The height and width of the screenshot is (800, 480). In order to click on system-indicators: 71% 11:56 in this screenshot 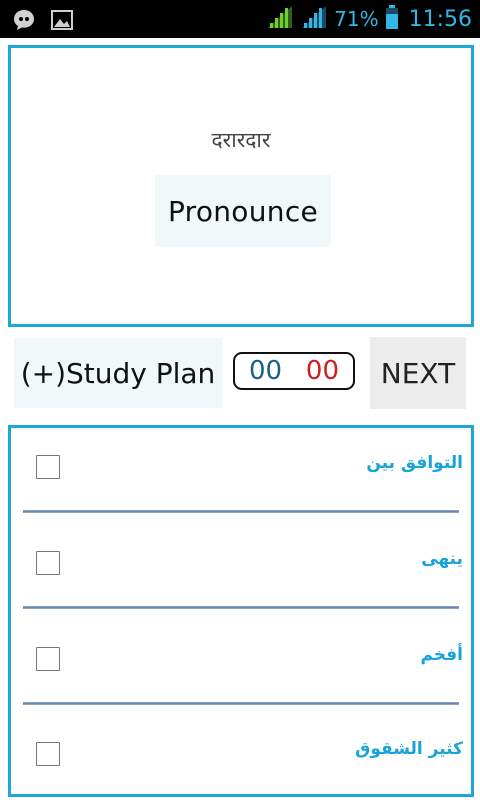, I will do `click(369, 19)`.